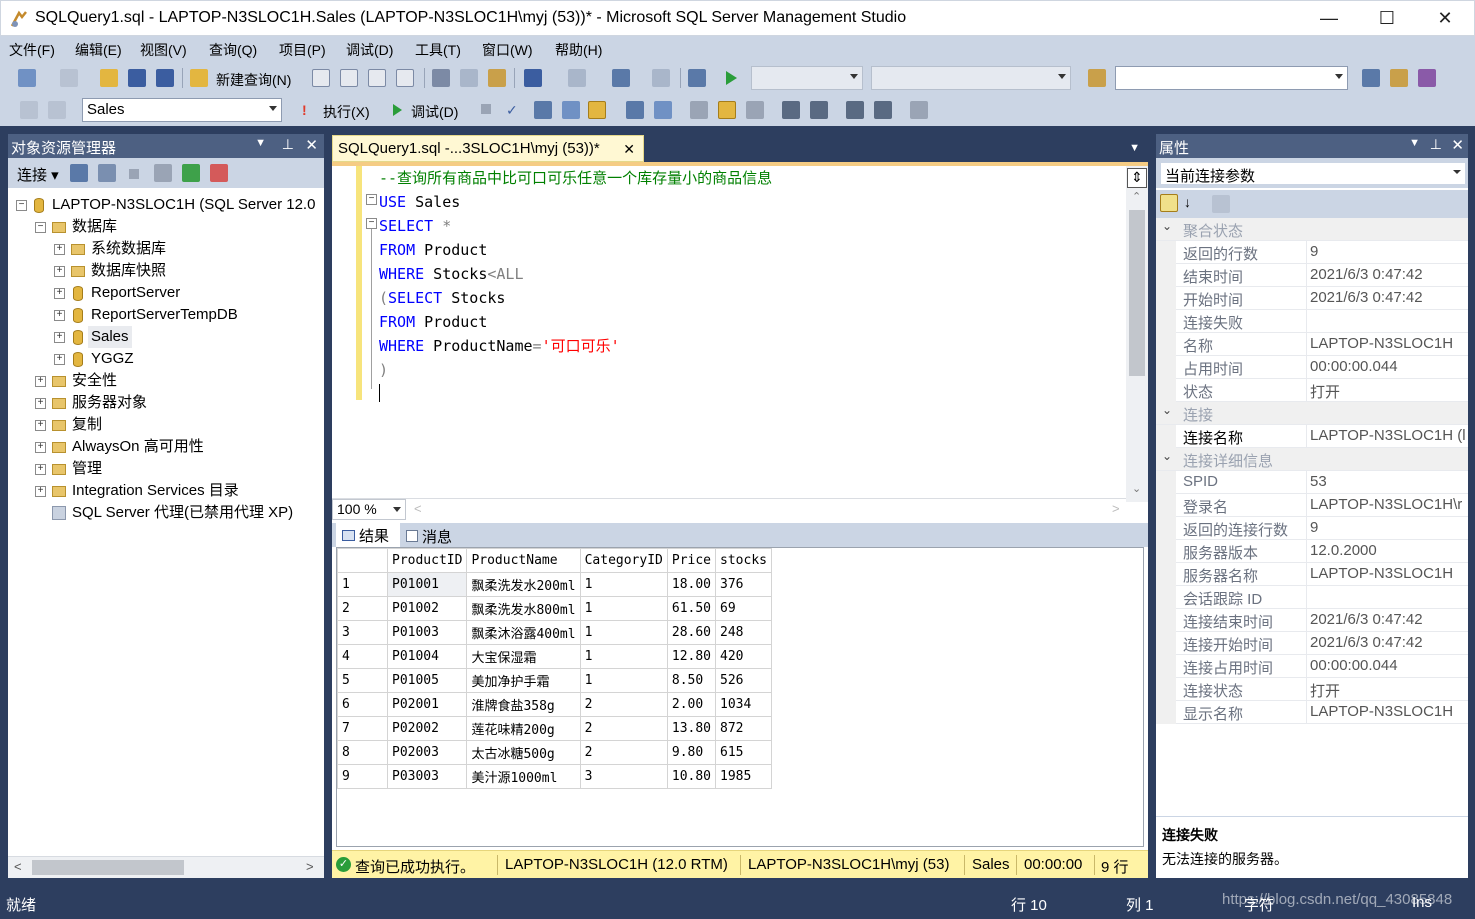 The image size is (1475, 919). What do you see at coordinates (1312, 367) in the screenshot?
I see `property-row: 占用时间 00:00:00.044` at bounding box center [1312, 367].